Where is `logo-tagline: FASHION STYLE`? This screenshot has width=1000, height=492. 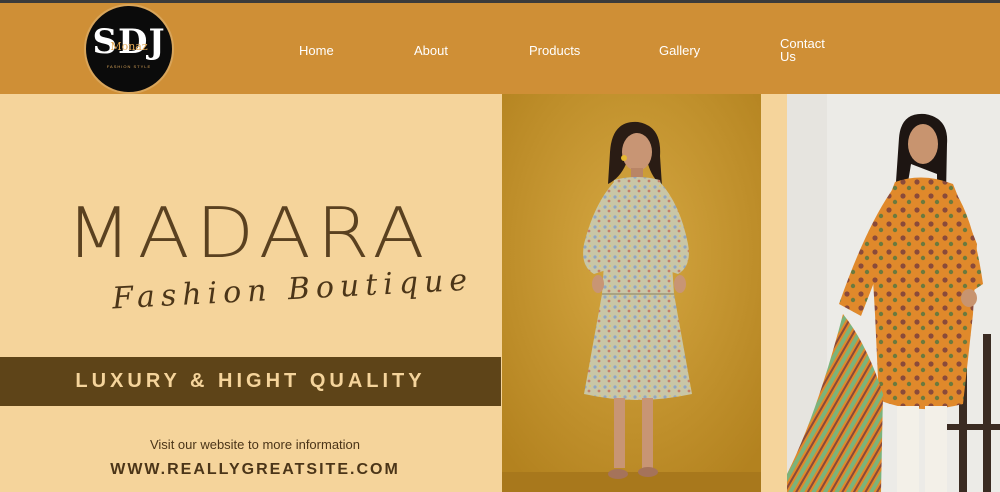 logo-tagline: FASHION STYLE is located at coordinates (129, 66).